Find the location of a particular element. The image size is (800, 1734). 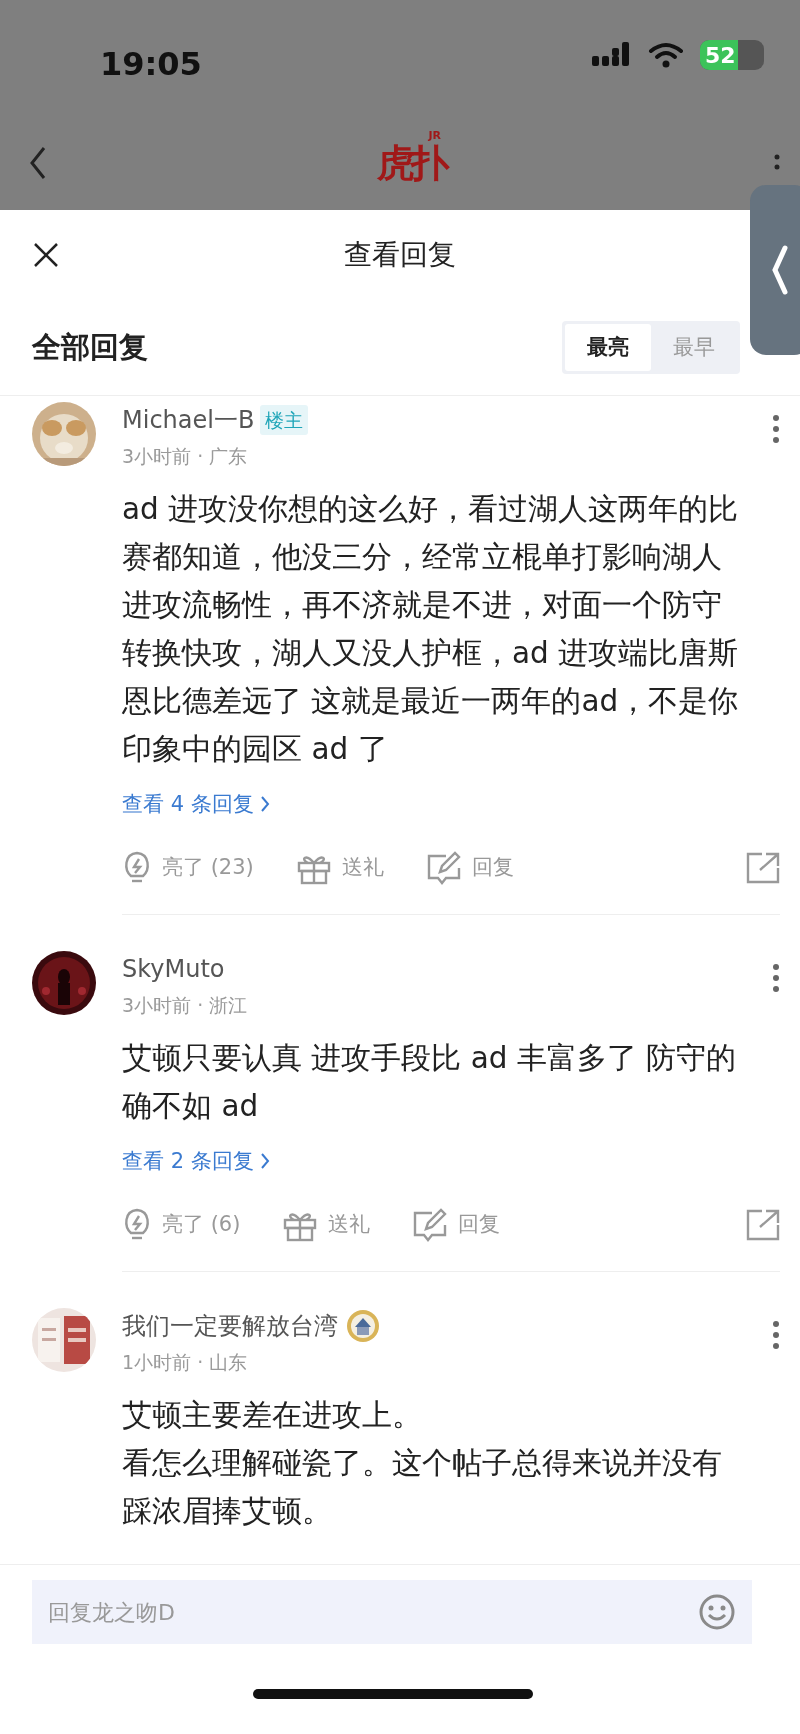

post-meta: 3小时前 · 浙江 is located at coordinates (185, 1005).